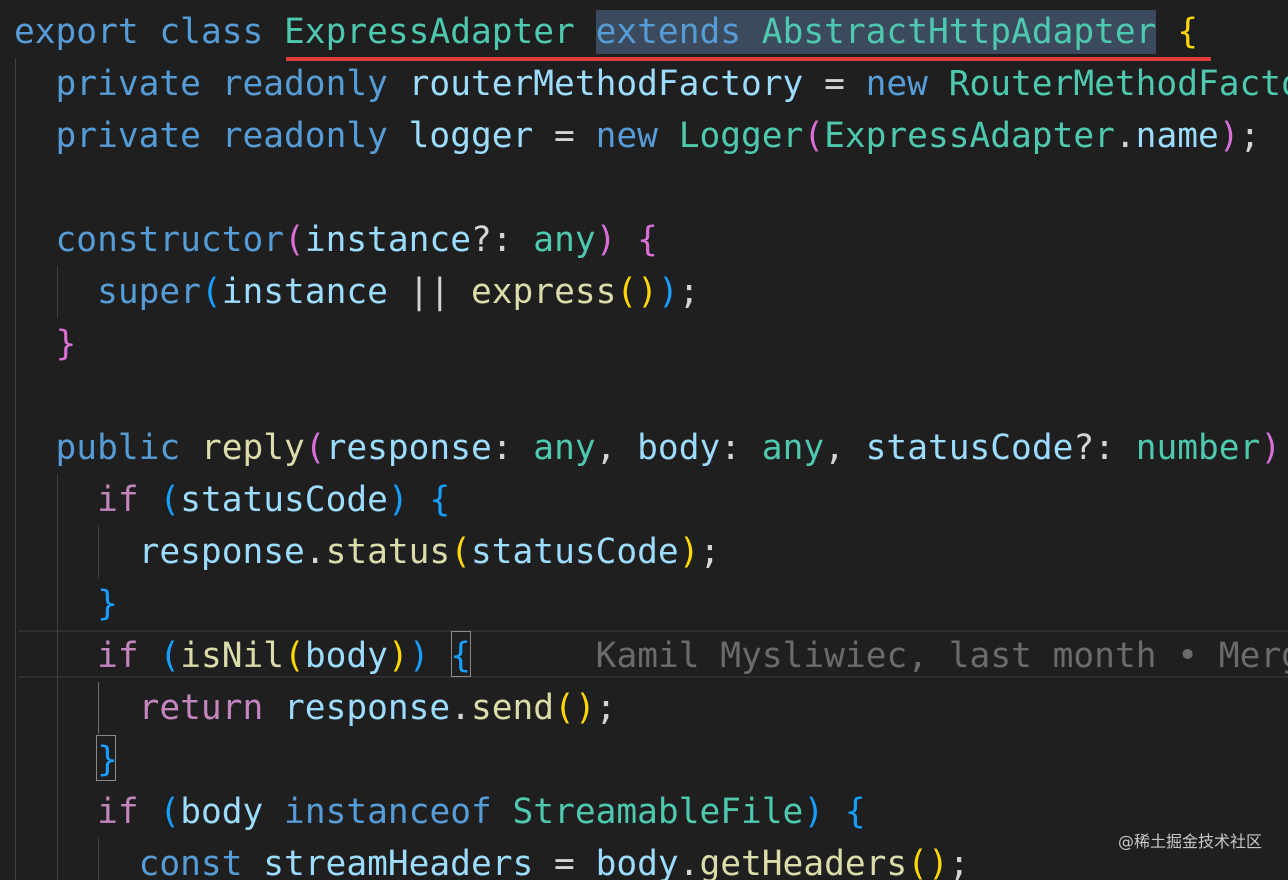  Describe the element at coordinates (502, 240) in the screenshot. I see `code-token: ?:` at that location.